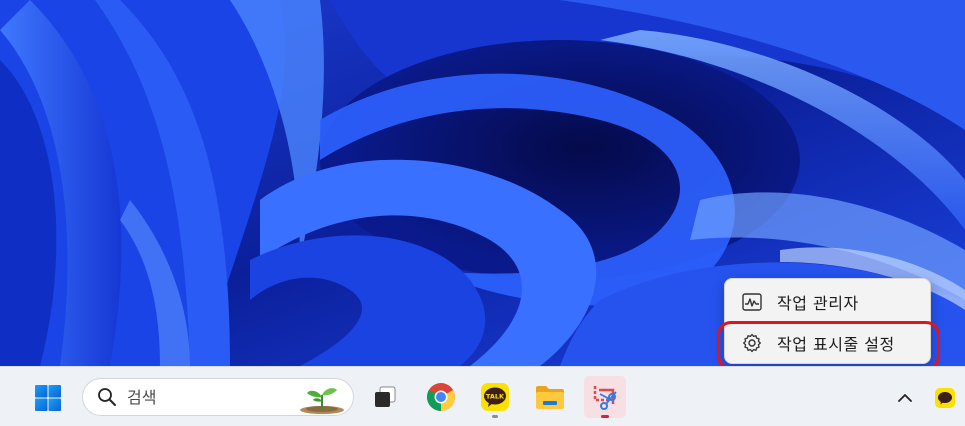 The height and width of the screenshot is (426, 965). I want to click on start-button, so click(48, 398).